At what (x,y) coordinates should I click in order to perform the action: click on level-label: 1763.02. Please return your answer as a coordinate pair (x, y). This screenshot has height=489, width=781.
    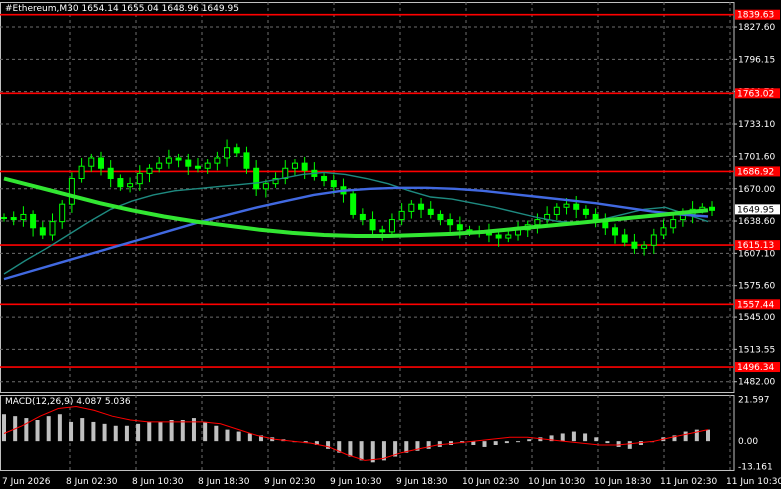
    Looking at the image, I should click on (755, 94).